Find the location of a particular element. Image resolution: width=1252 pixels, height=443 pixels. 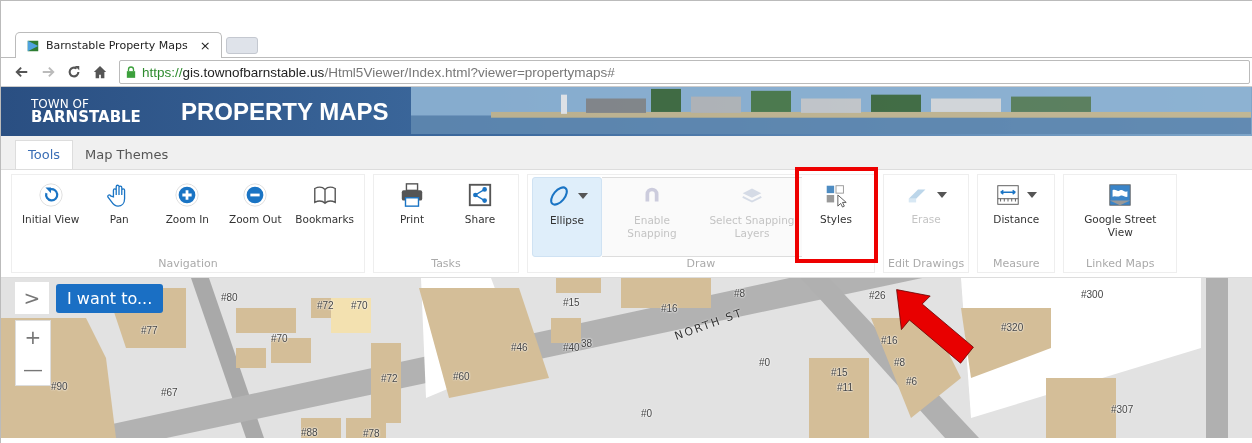

app-title: PROPERTY MAPS is located at coordinates (285, 111).